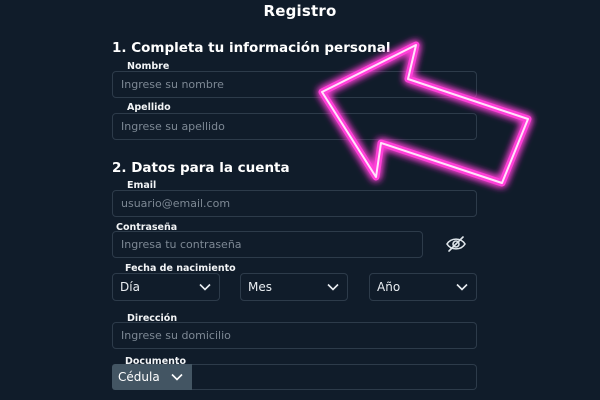 The image size is (600, 400). What do you see at coordinates (130, 287) in the screenshot?
I see `day-select-value: Día` at bounding box center [130, 287].